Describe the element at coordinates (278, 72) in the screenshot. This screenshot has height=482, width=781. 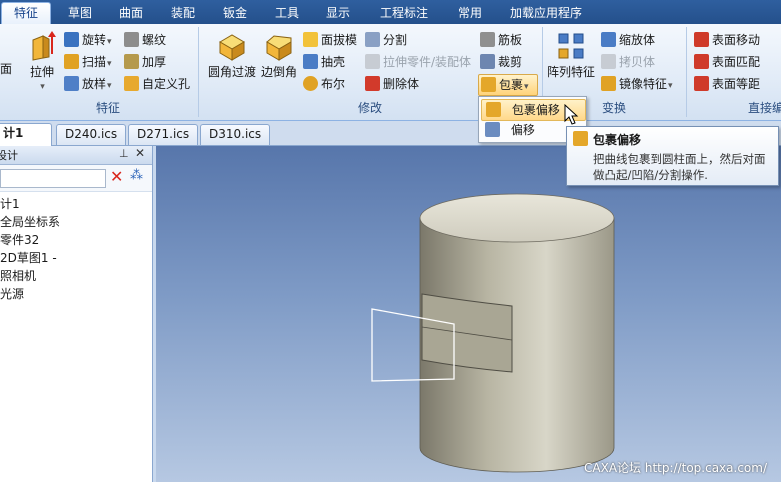
I see `chamfer-label: 边倒角` at that location.